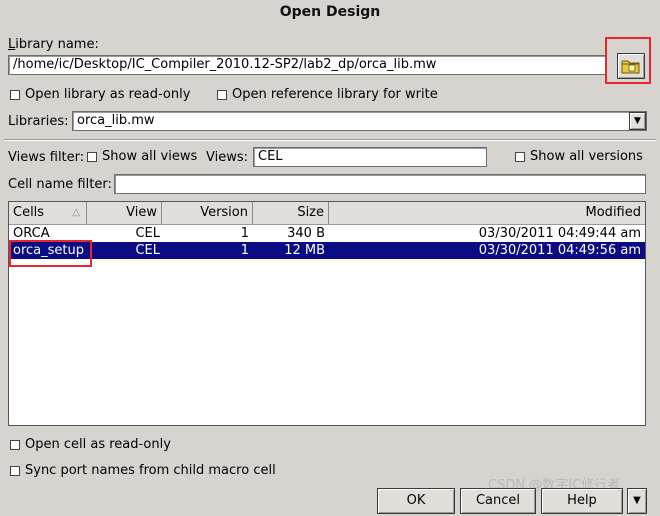  I want to click on column-label: Cells, so click(29, 212).